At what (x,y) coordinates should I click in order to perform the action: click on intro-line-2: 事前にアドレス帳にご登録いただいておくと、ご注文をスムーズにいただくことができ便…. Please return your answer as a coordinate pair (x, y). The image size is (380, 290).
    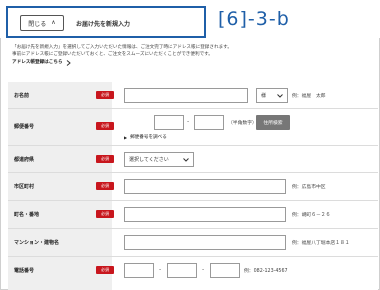
    Looking at the image, I should click on (112, 54).